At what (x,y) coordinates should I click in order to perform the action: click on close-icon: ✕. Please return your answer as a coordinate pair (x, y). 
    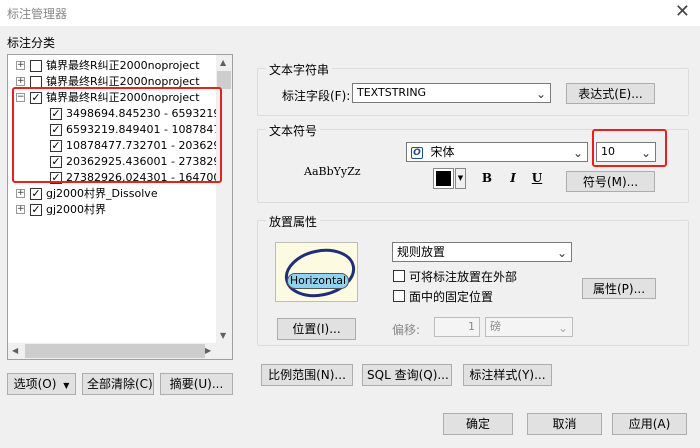
    Looking at the image, I should click on (682, 12).